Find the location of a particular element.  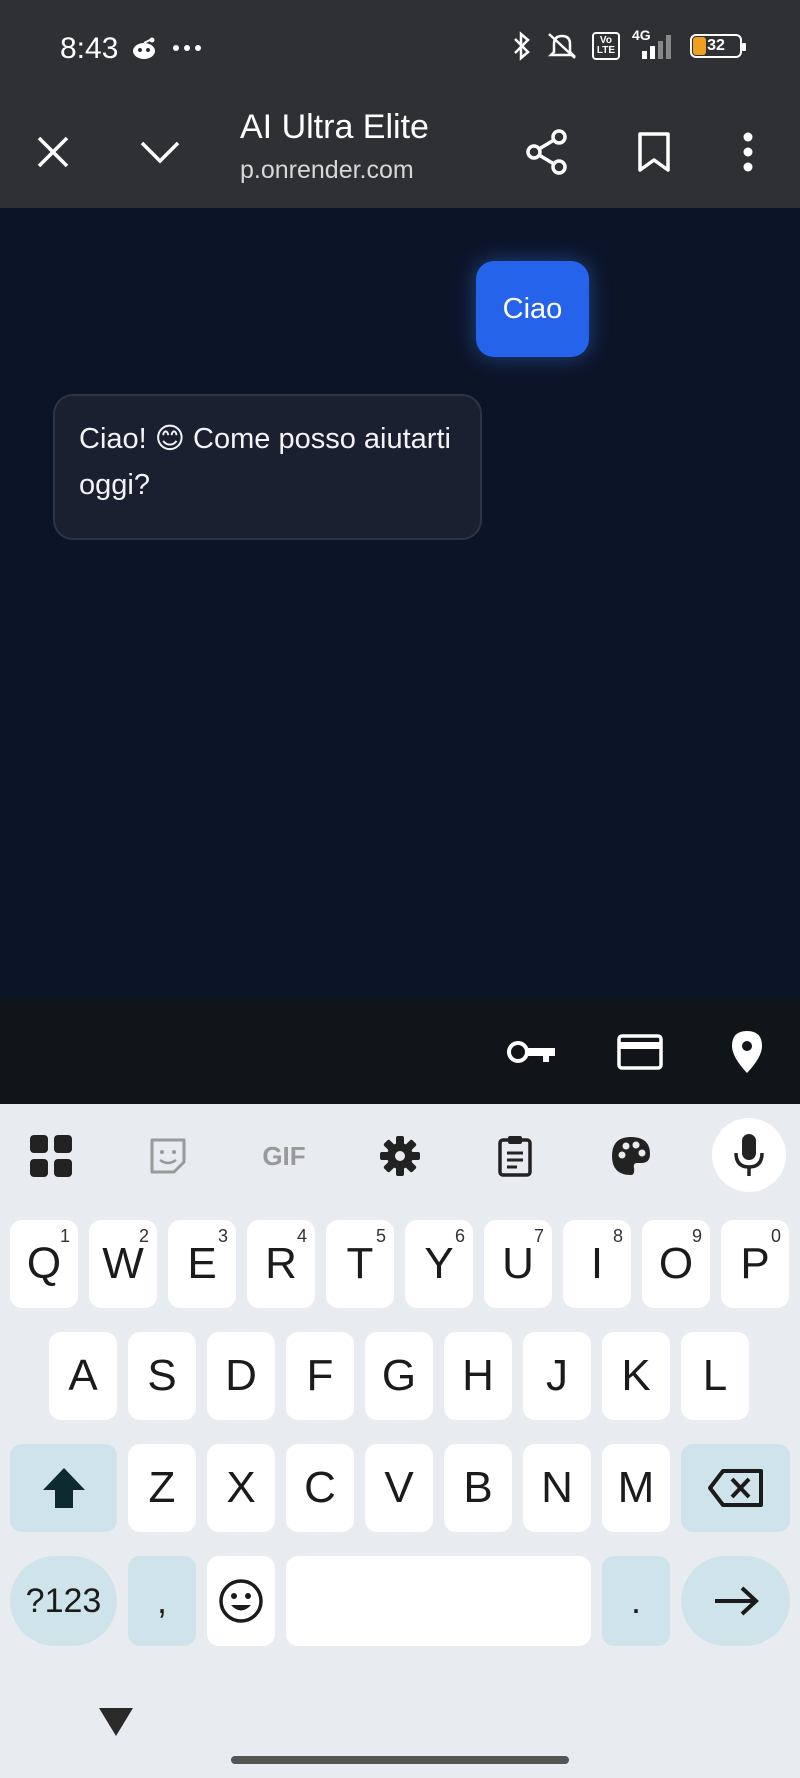

space-key is located at coordinates (438, 1601).